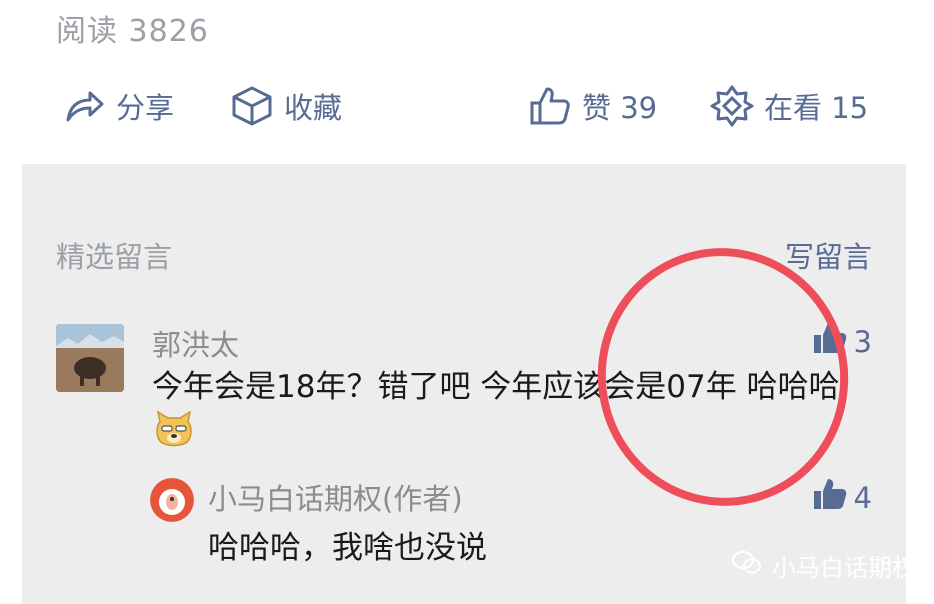 This screenshot has height=604, width=934. Describe the element at coordinates (732, 106) in the screenshot. I see `looking-icon` at that location.